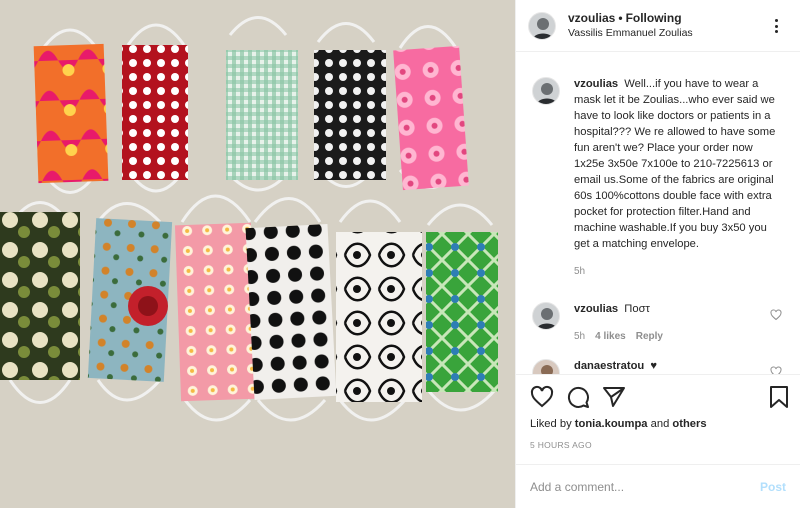 This screenshot has height=508, width=800. What do you see at coordinates (614, 397) in the screenshot?
I see `share-icon` at bounding box center [614, 397].